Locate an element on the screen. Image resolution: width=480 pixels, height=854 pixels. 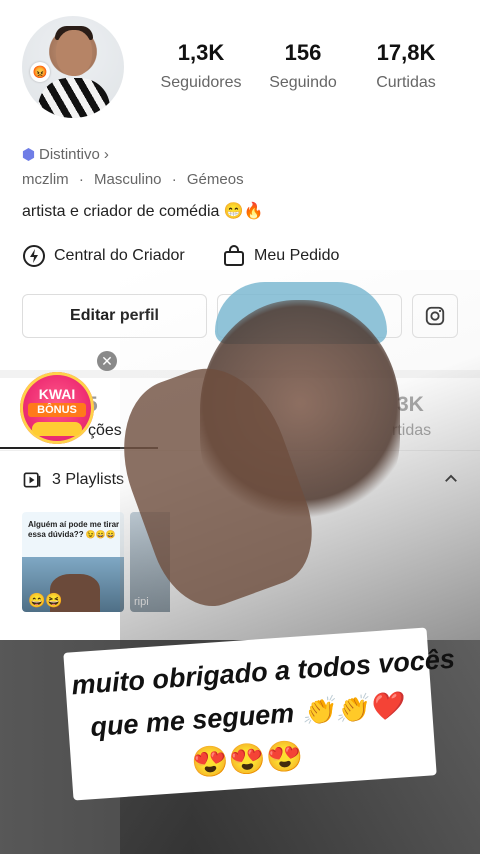
hexagon-badge-icon is located at coordinates (28, 154).